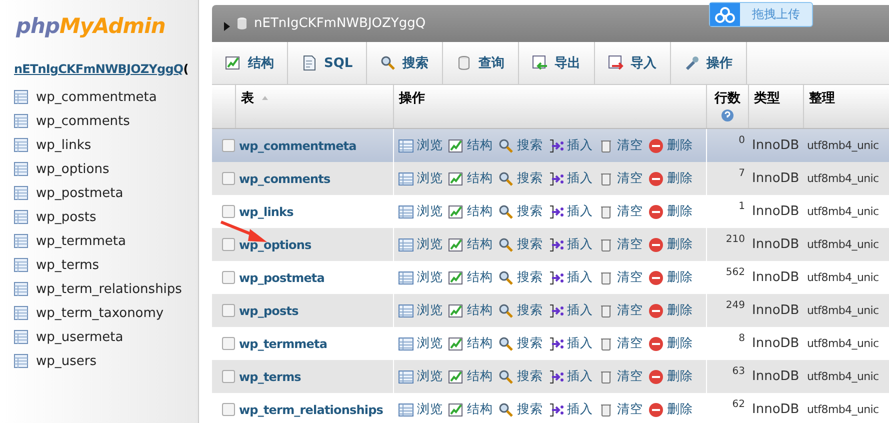 This screenshot has height=423, width=889. Describe the element at coordinates (266, 211) in the screenshot. I see `table-name: wp_links` at that location.